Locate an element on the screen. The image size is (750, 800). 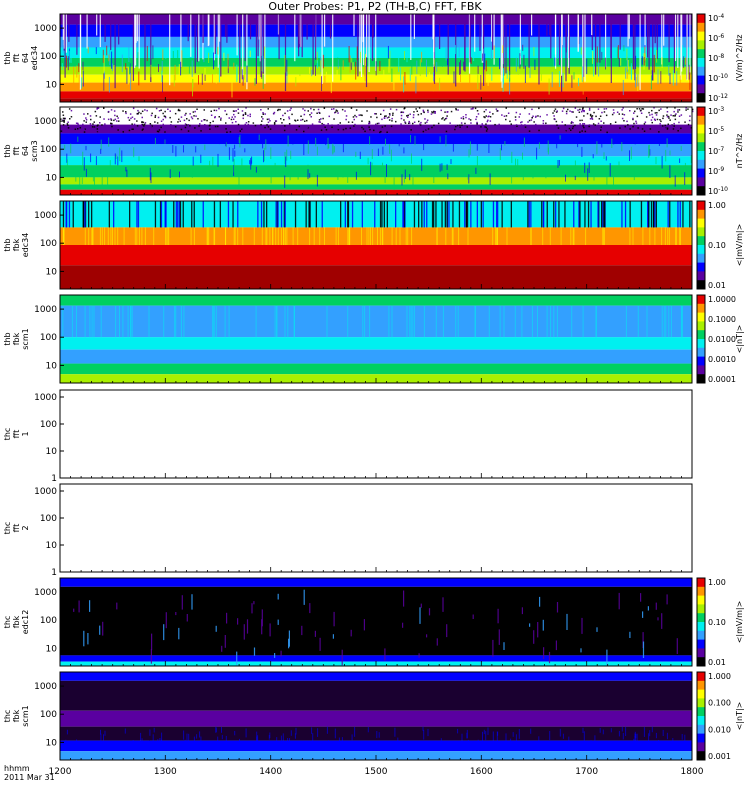
ylabel-0-3: edc34 is located at coordinates (34, 58).